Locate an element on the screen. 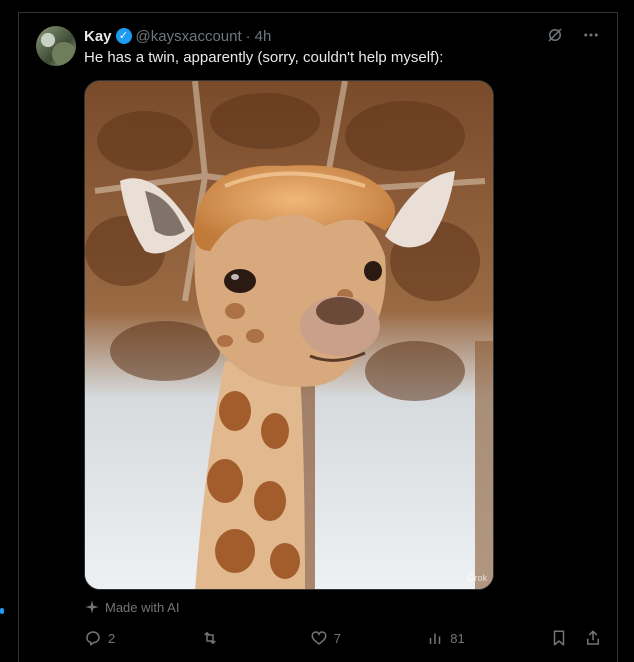  made-with-ai-text: Made with AI is located at coordinates (142, 607).